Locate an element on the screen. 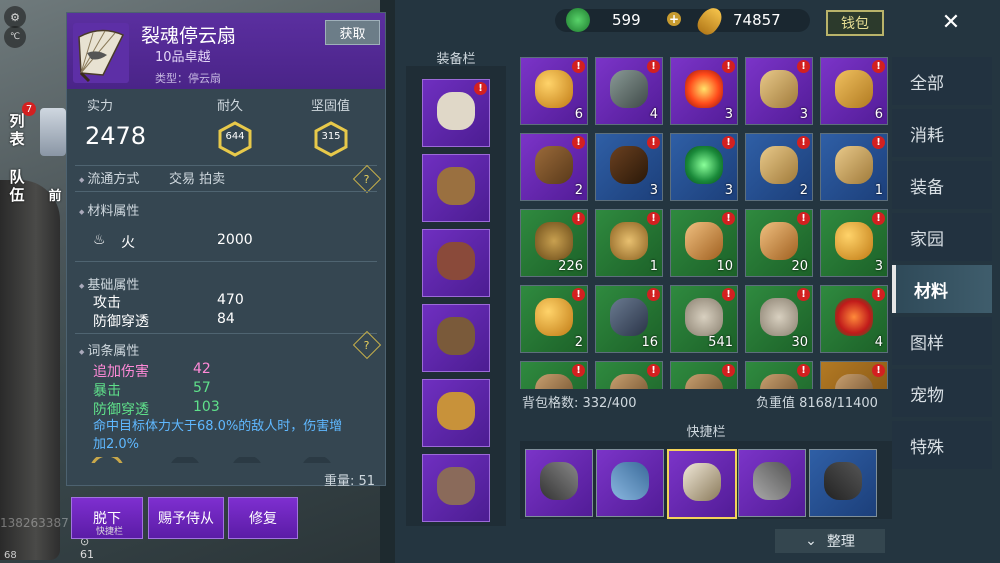 The image size is (1000, 563). ore-icon is located at coordinates (629, 317).